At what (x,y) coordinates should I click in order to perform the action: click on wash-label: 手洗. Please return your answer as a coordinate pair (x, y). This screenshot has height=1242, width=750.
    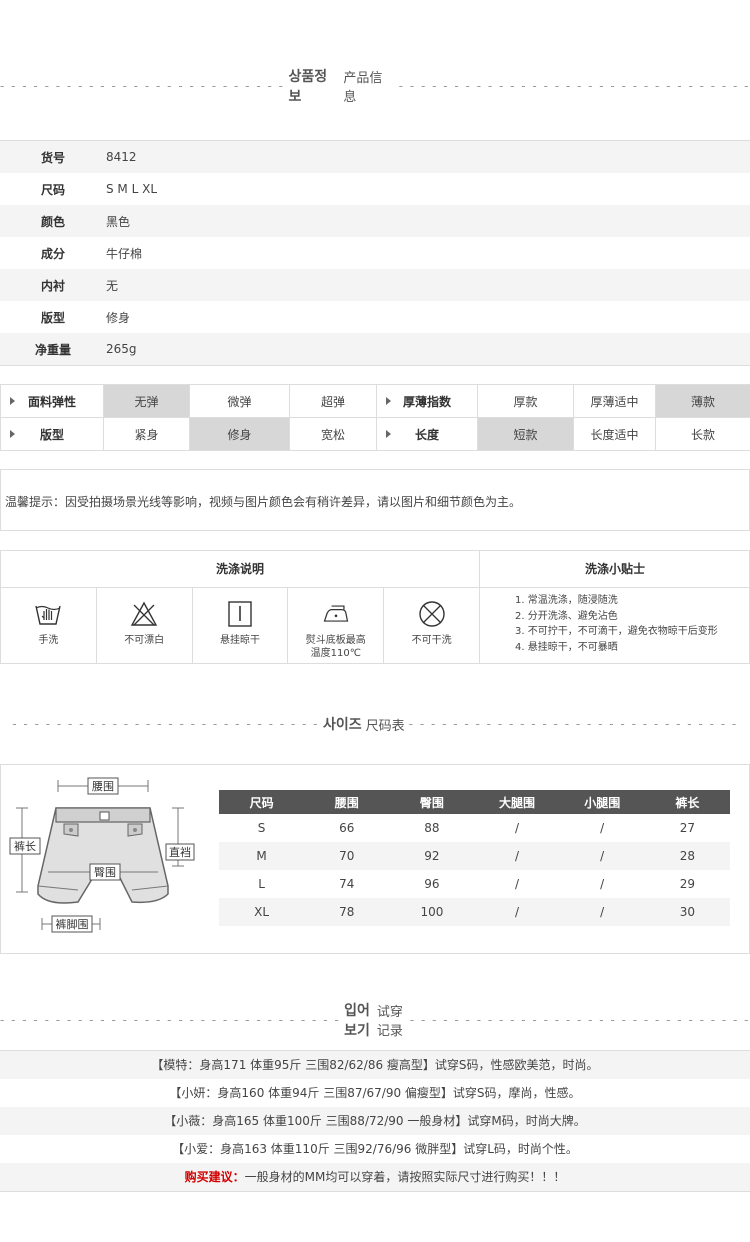
    Looking at the image, I should click on (48, 640).